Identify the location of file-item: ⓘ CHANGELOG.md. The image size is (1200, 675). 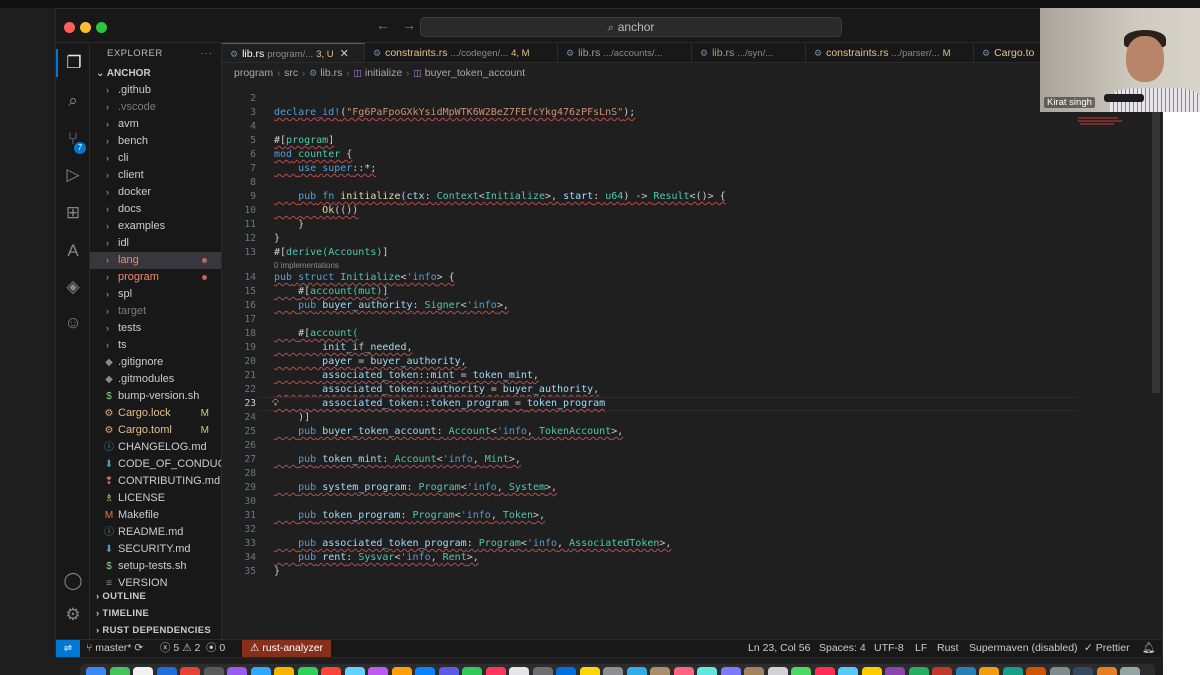
(155, 447).